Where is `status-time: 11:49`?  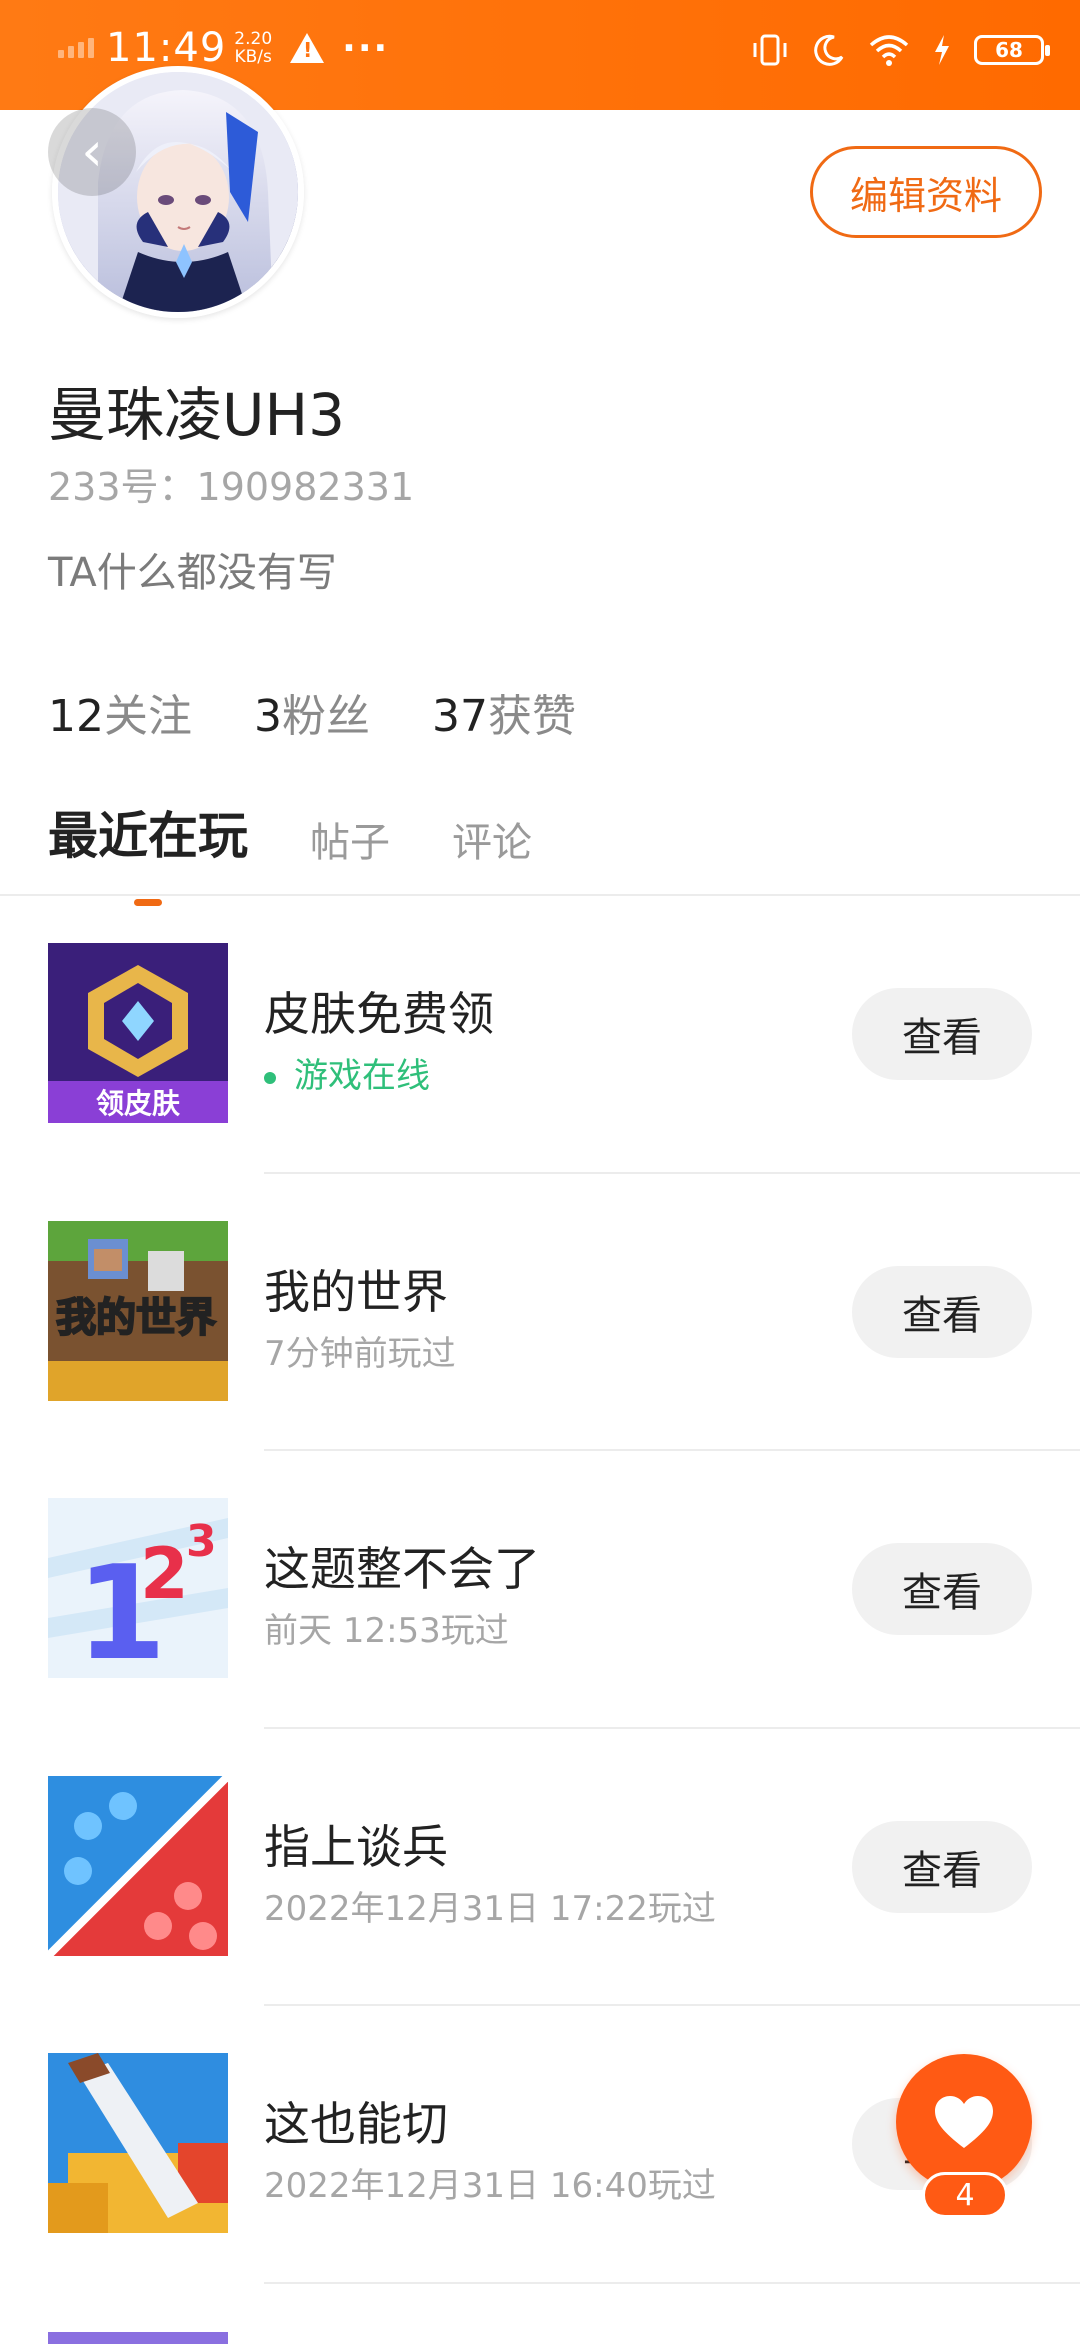
status-time: 11:49 is located at coordinates (166, 48).